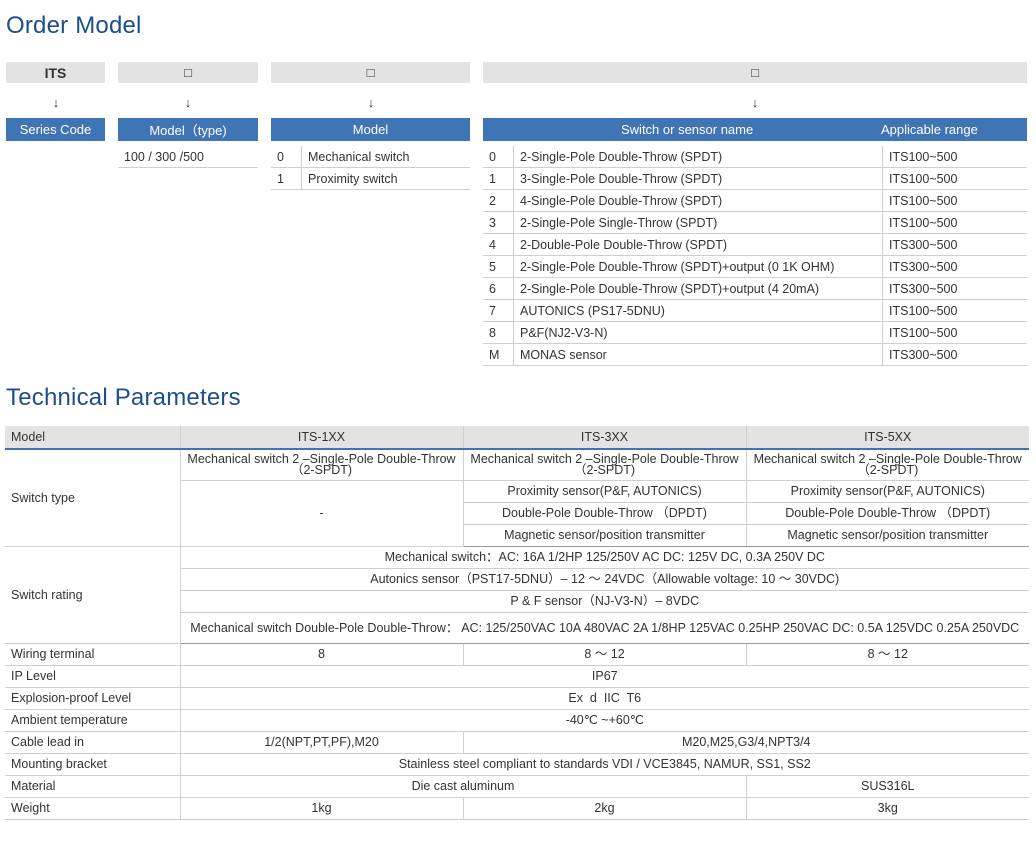 The height and width of the screenshot is (845, 1036). I want to click on switch-type-dpdt-5xx: Double-Pole Double-Throw （DPDT), so click(887, 513).